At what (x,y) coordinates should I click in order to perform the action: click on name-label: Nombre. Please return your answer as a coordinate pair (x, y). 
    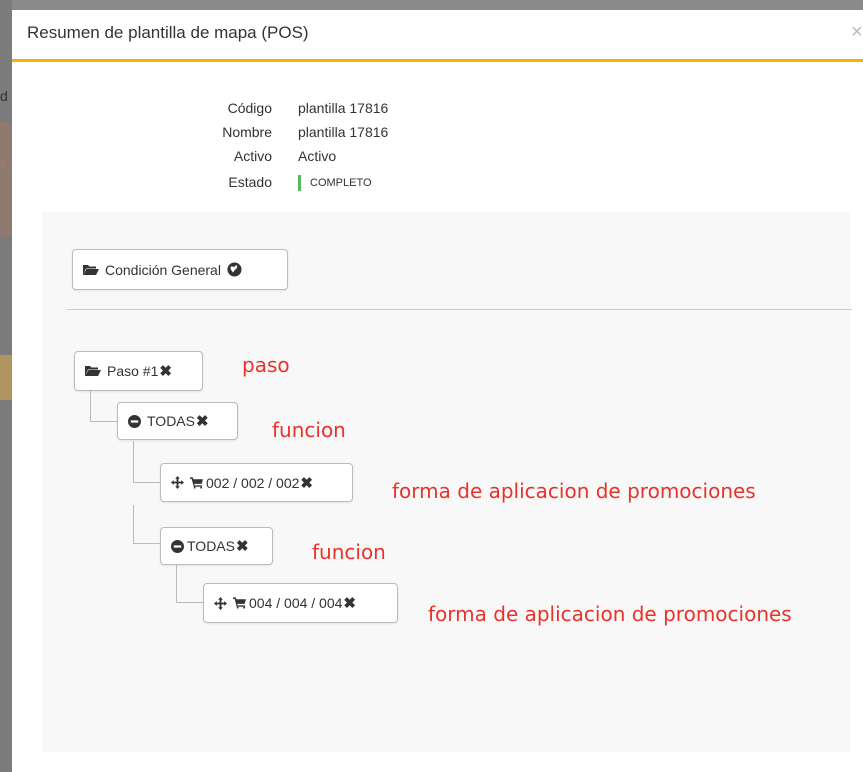
    Looking at the image, I should click on (247, 132).